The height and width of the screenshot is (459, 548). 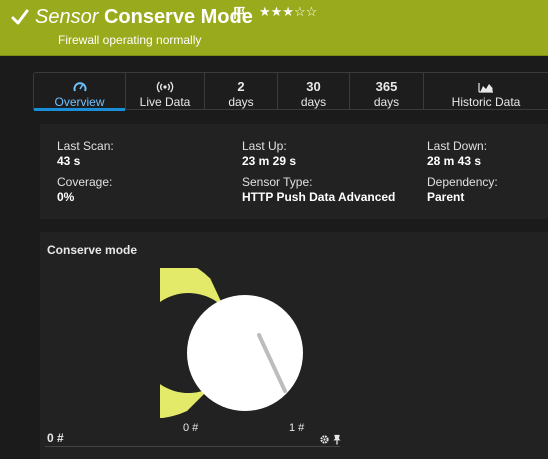 I want to click on gauge-max-label: 1 #, so click(x=297, y=428).